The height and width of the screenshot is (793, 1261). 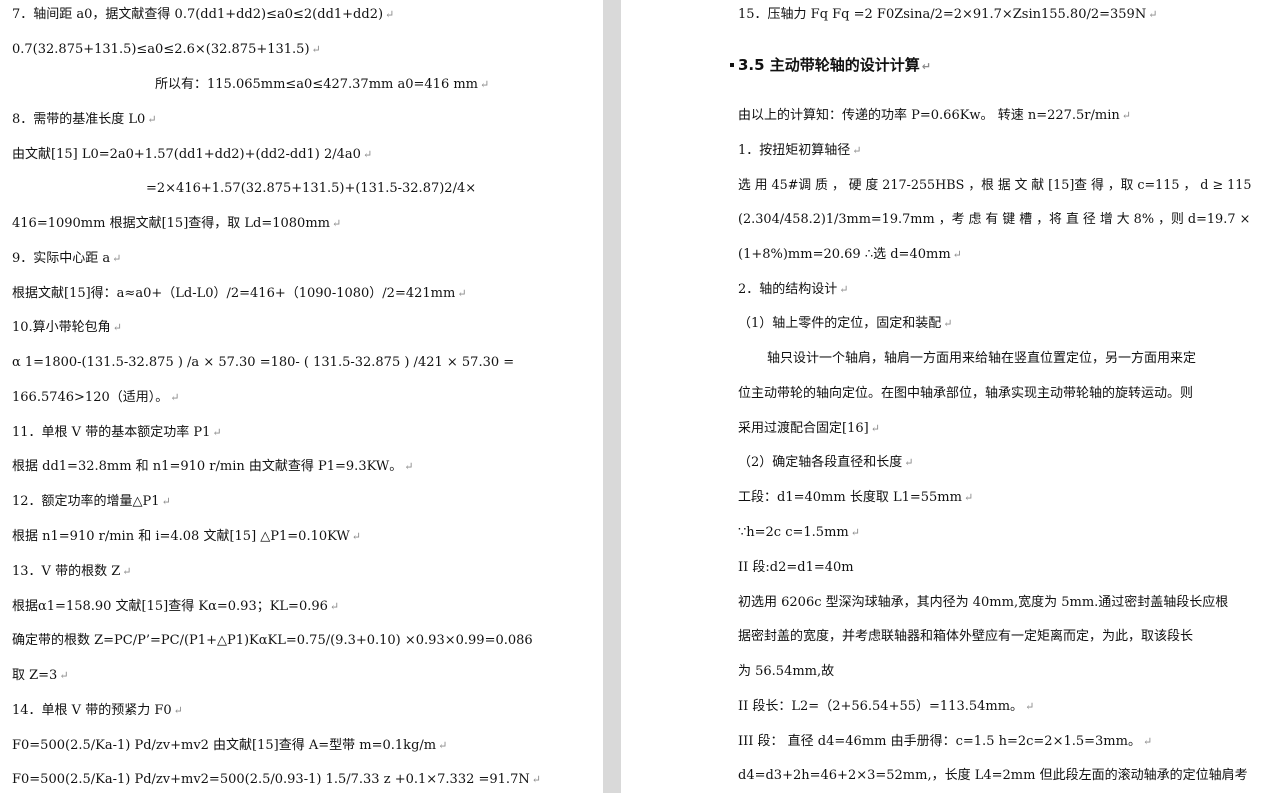 I want to click on text-line: 采用过渡配合固定[16] ↵, so click(x=809, y=428).